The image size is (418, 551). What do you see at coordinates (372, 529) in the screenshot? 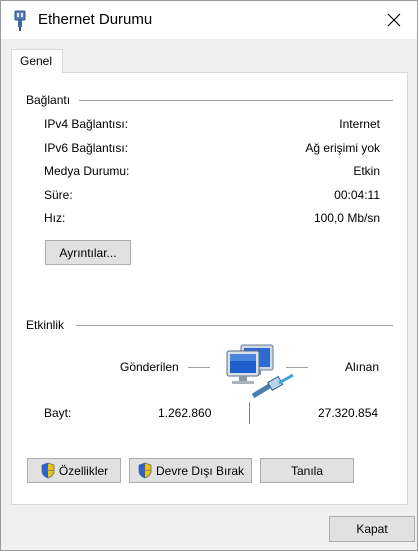
I see `close-button: Kapat` at bounding box center [372, 529].